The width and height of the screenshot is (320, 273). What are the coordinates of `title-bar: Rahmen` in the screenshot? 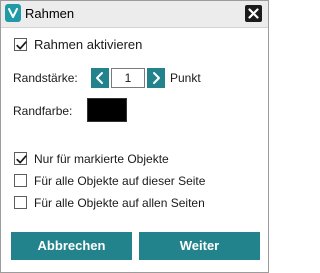 It's located at (134, 14).